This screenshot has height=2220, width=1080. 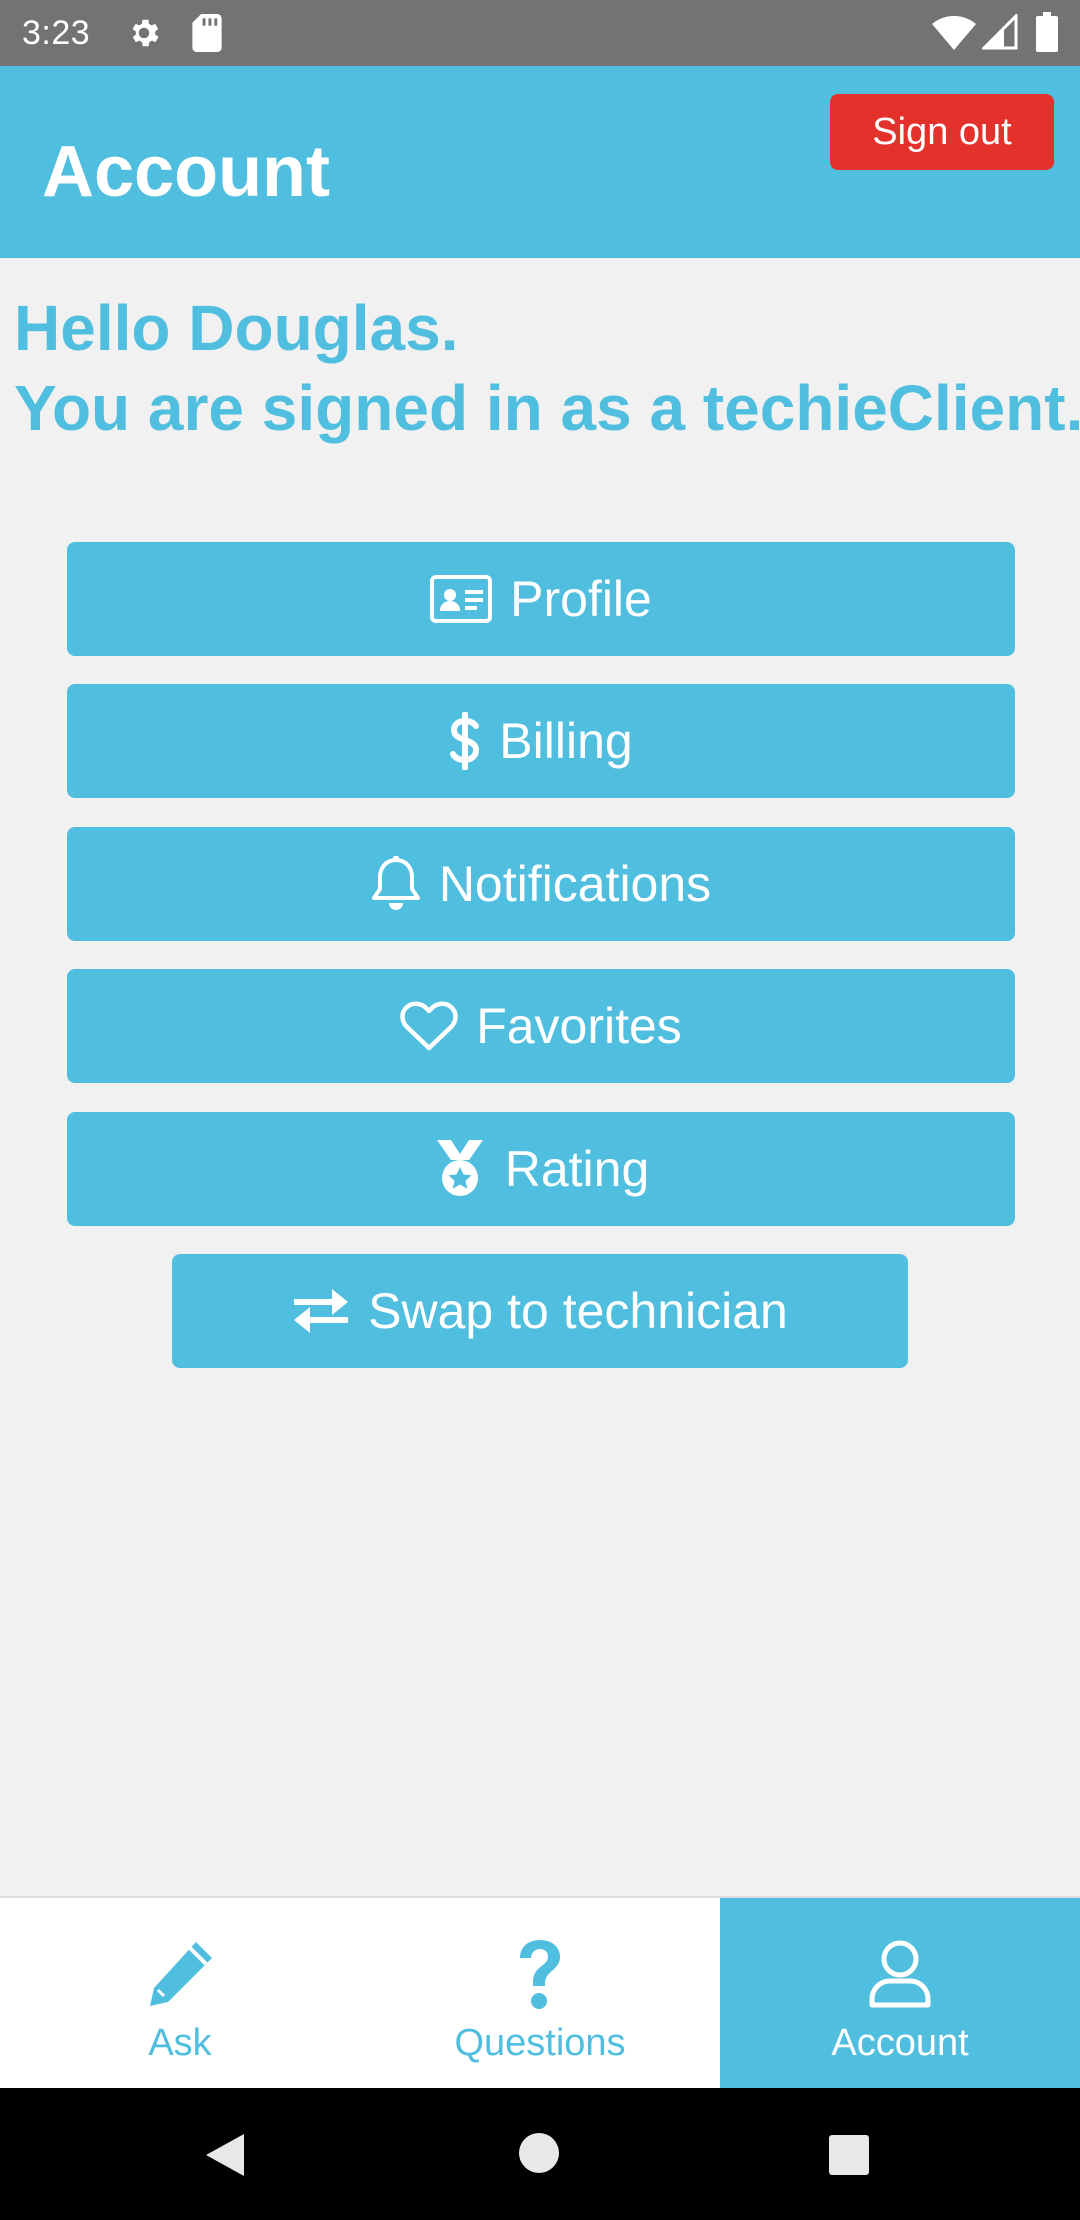 I want to click on back-icon, so click(x=225, y=2155).